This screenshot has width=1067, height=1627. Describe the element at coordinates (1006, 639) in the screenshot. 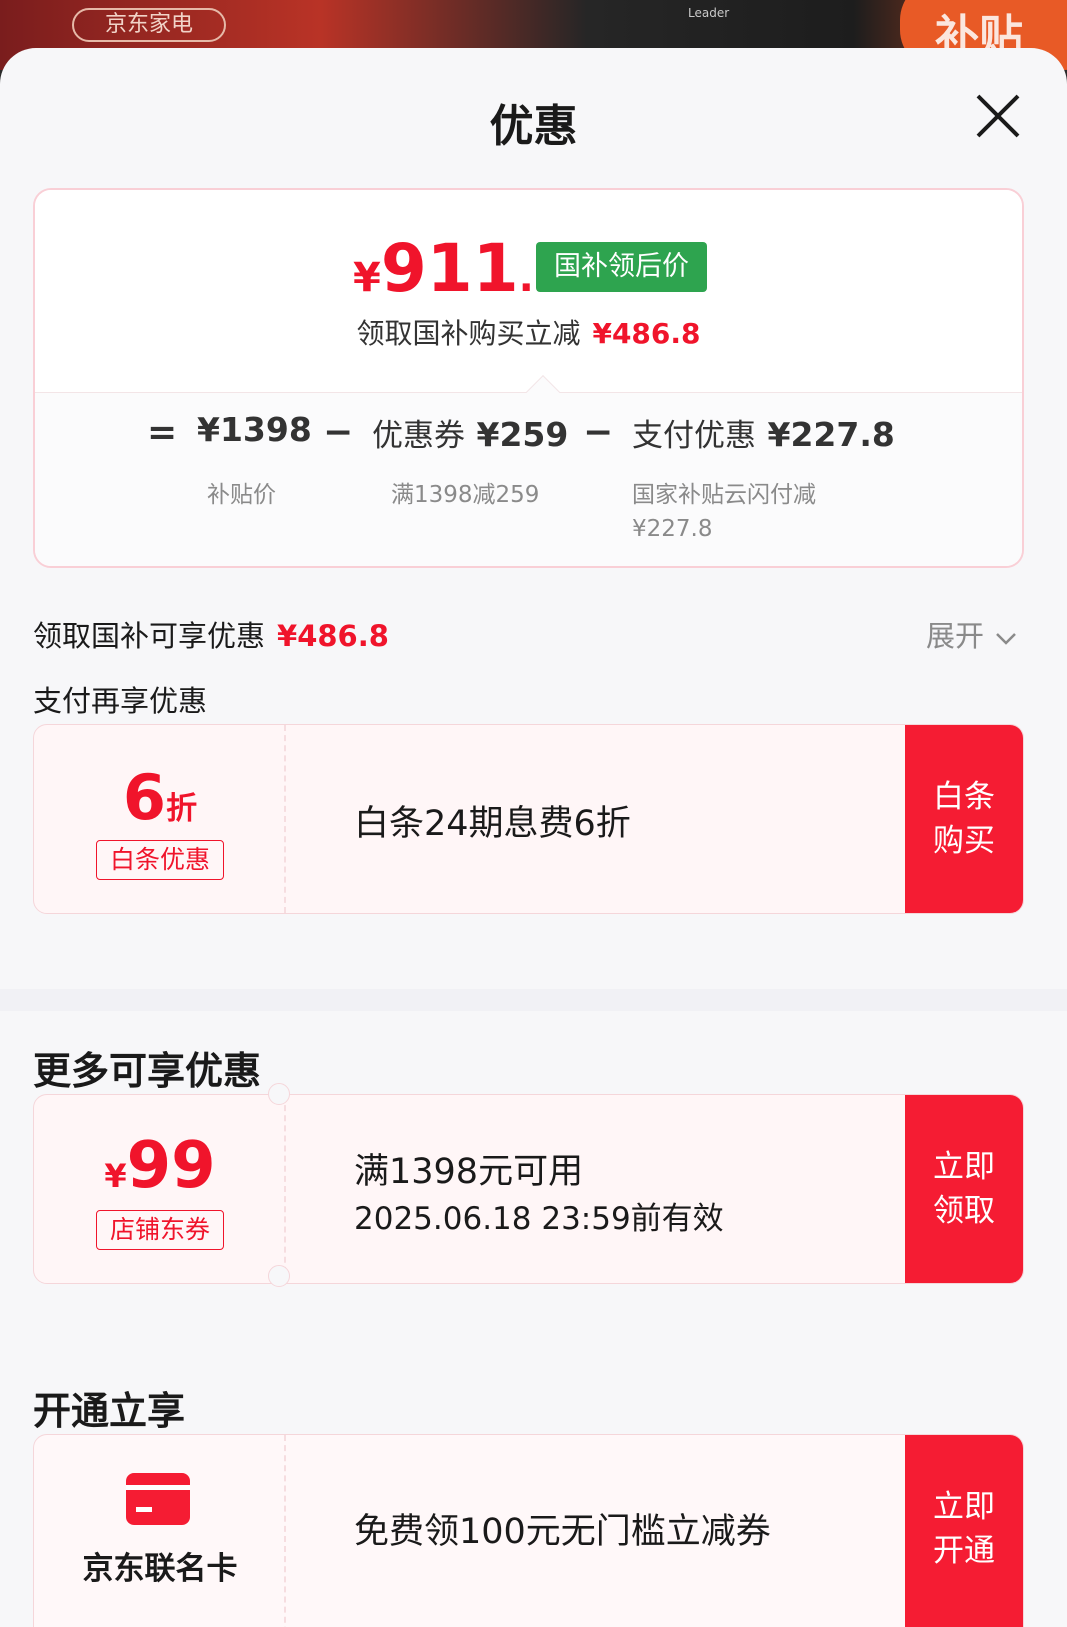

I see `chevron-down-icon` at that location.